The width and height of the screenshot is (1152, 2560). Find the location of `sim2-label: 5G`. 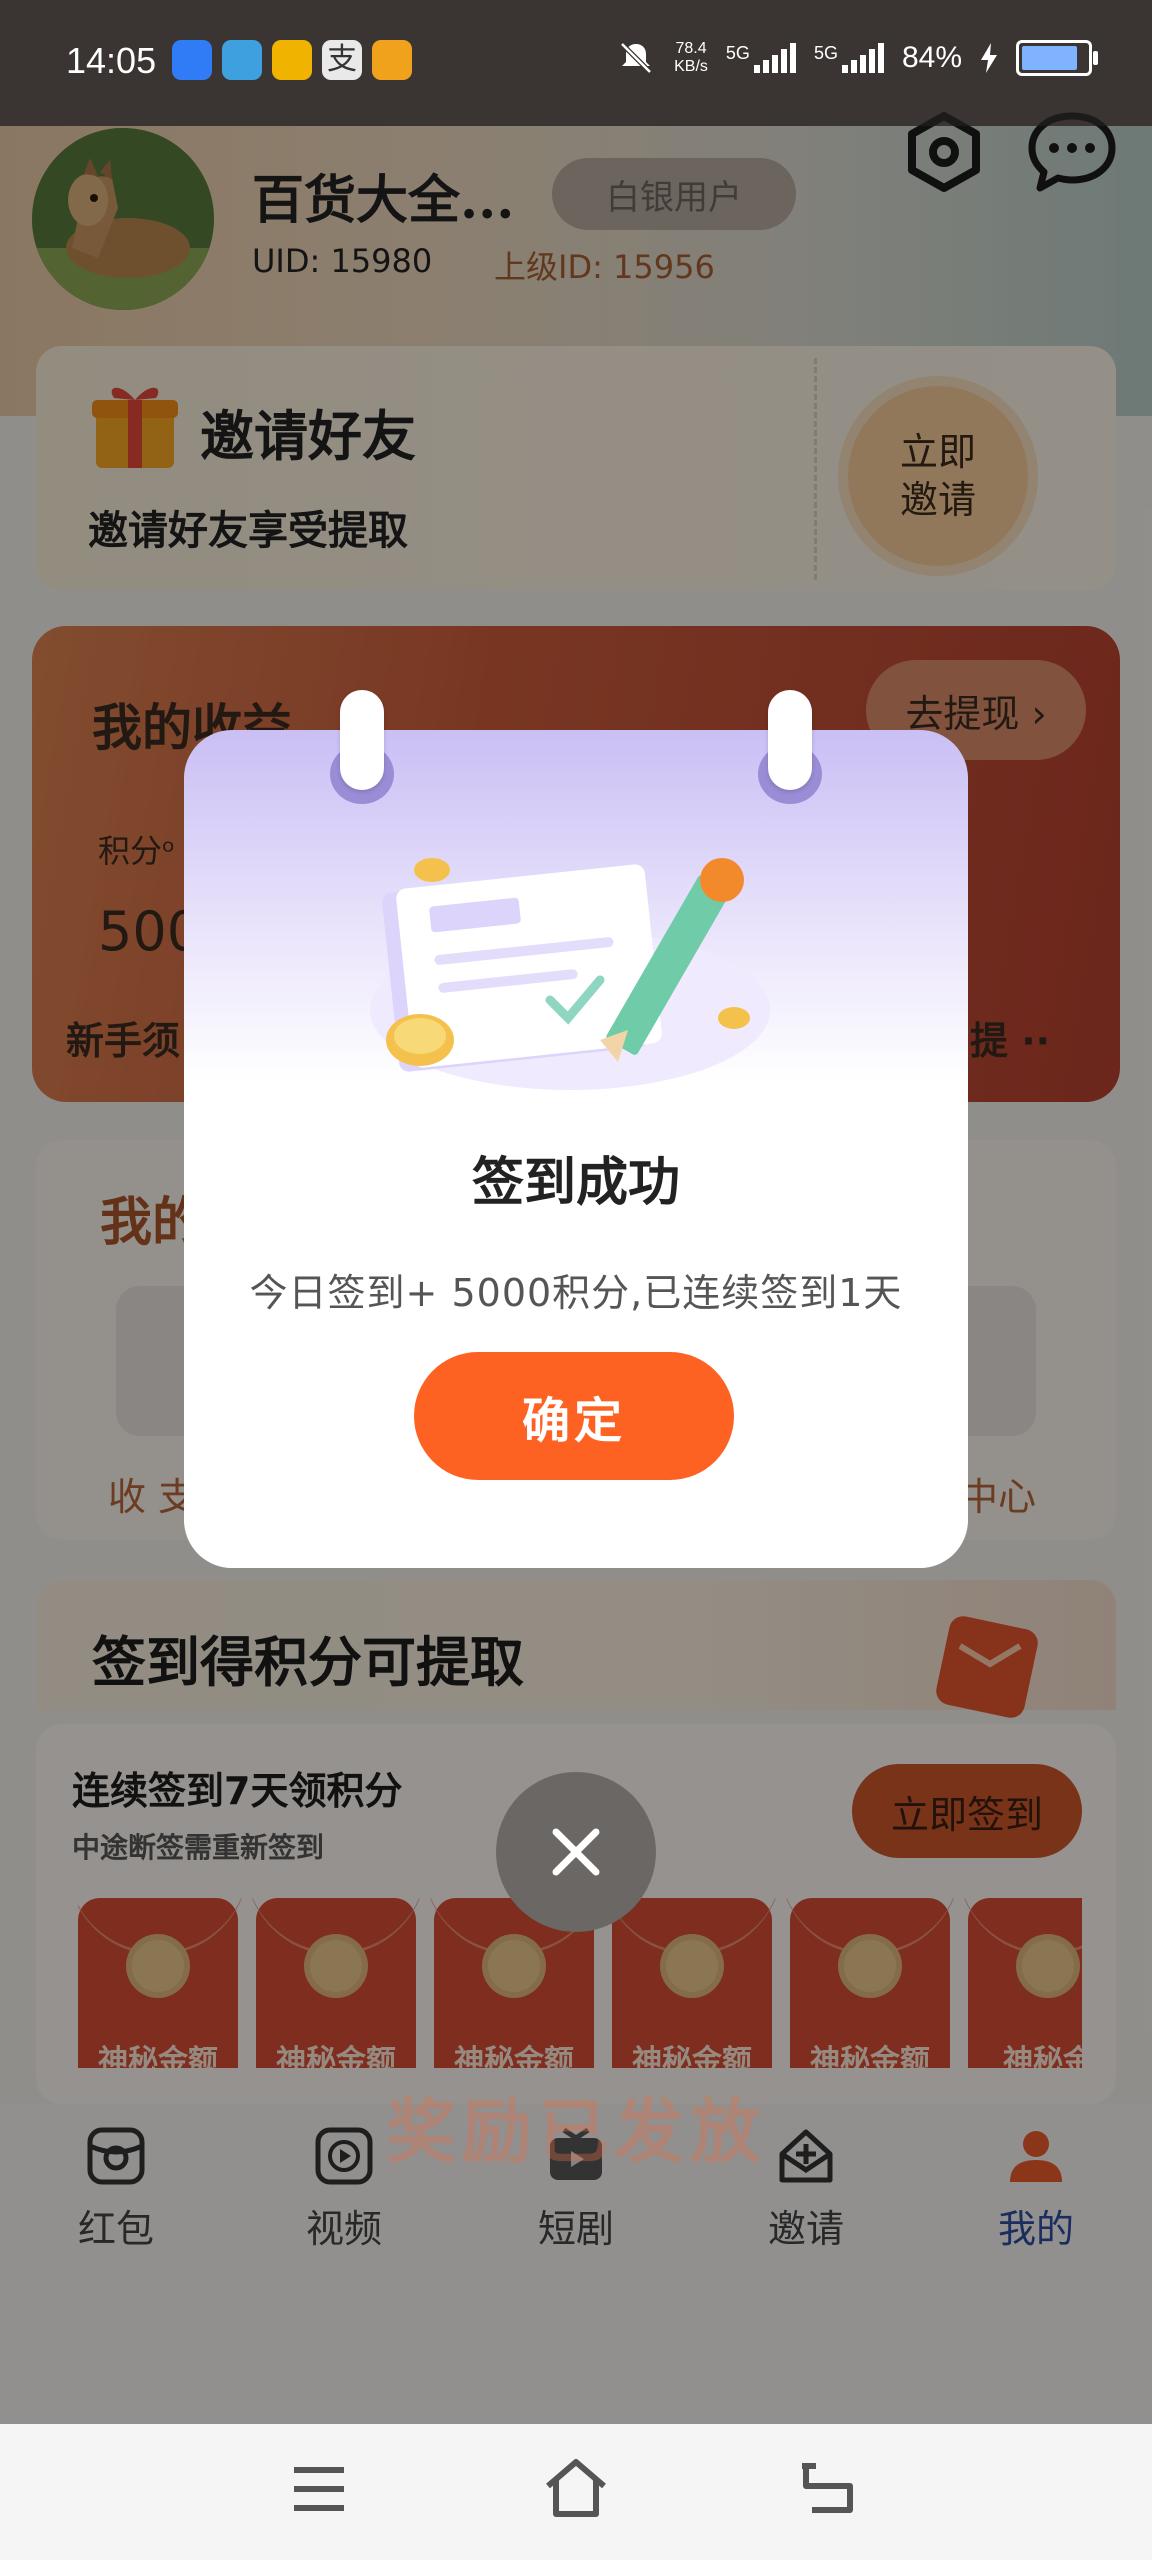

sim2-label: 5G is located at coordinates (825, 53).